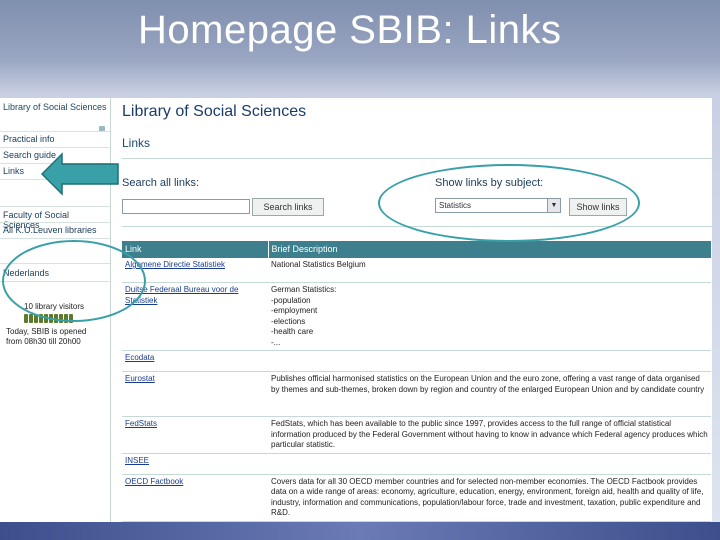 This screenshot has height=540, width=720. I want to click on sidebar-item-search-guide: Search guide, so click(55, 155).